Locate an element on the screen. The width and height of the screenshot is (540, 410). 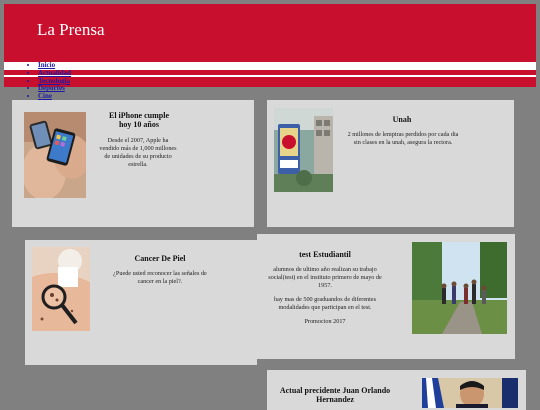
article-paragraph: Promocion 2017 is located at coordinates (325, 321).